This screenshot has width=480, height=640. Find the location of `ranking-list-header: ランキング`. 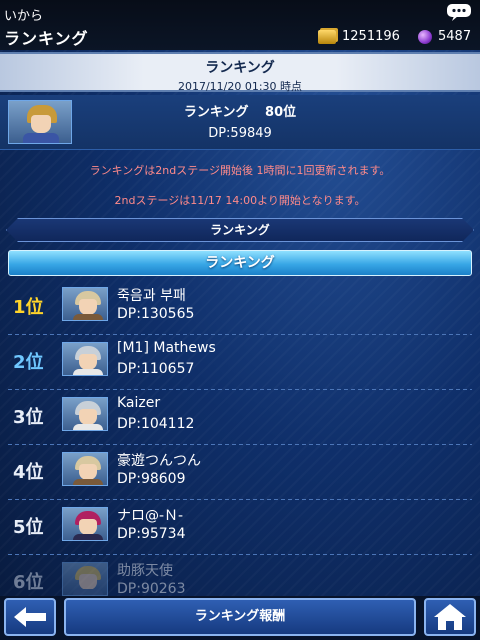

ranking-list-header: ランキング is located at coordinates (240, 263).